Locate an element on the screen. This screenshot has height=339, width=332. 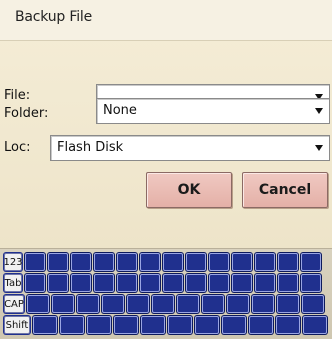
folder-dropdown: None is located at coordinates (213, 111).